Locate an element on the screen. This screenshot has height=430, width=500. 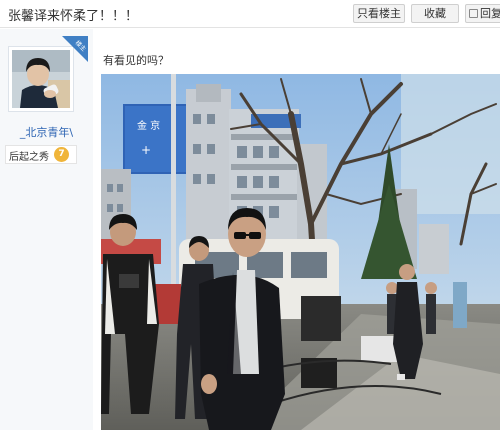
op-corner-badge: 楼主 is located at coordinates (75, 49).